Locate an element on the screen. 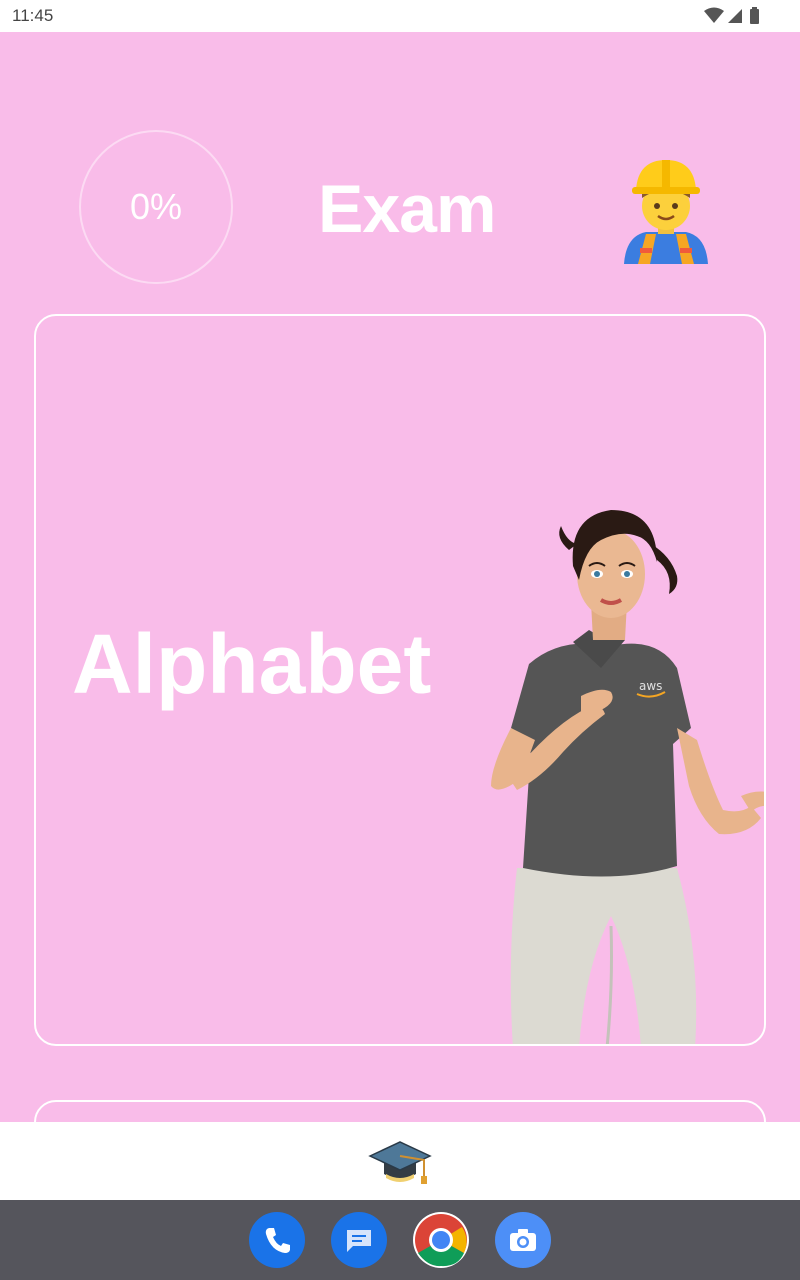 Image resolution: width=800 pixels, height=1280 pixels. chrome-app-icon is located at coordinates (441, 1240).